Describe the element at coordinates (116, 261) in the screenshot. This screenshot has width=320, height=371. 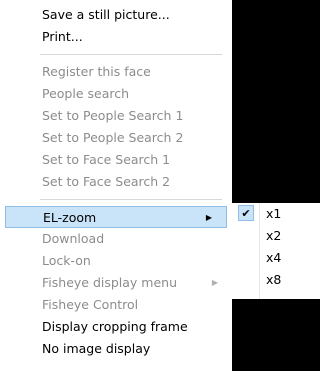
I see `menu-item-lock-on: Lock-on` at that location.